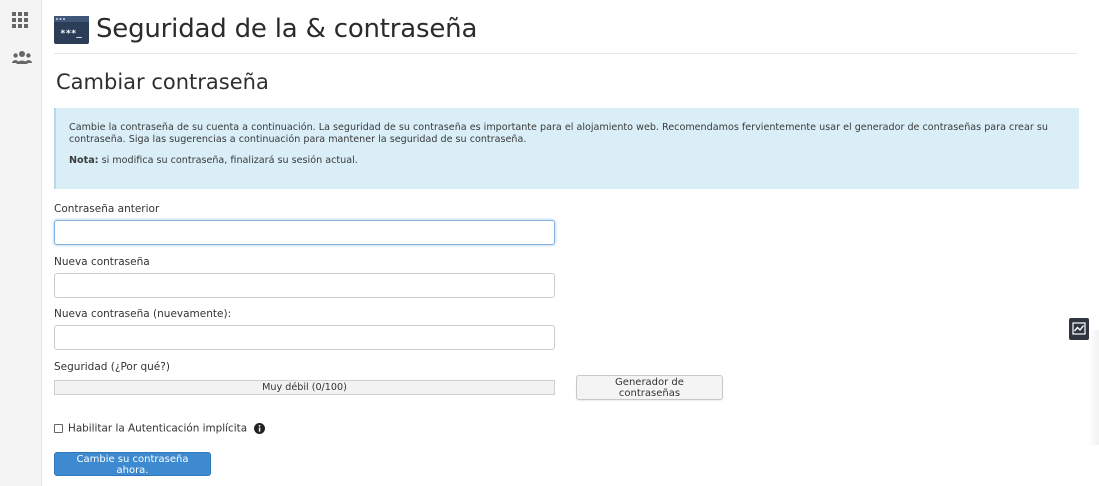  I want to click on password-generator-button: Generador de contraseñas, so click(649, 387).